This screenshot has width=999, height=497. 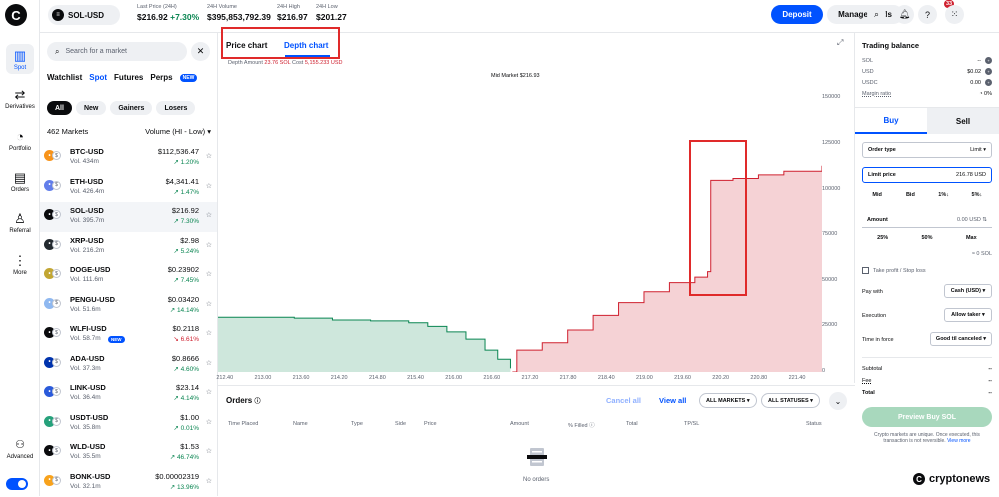 What do you see at coordinates (20, 223) in the screenshot?
I see `nav-referral: ♙Referral` at bounding box center [20, 223].